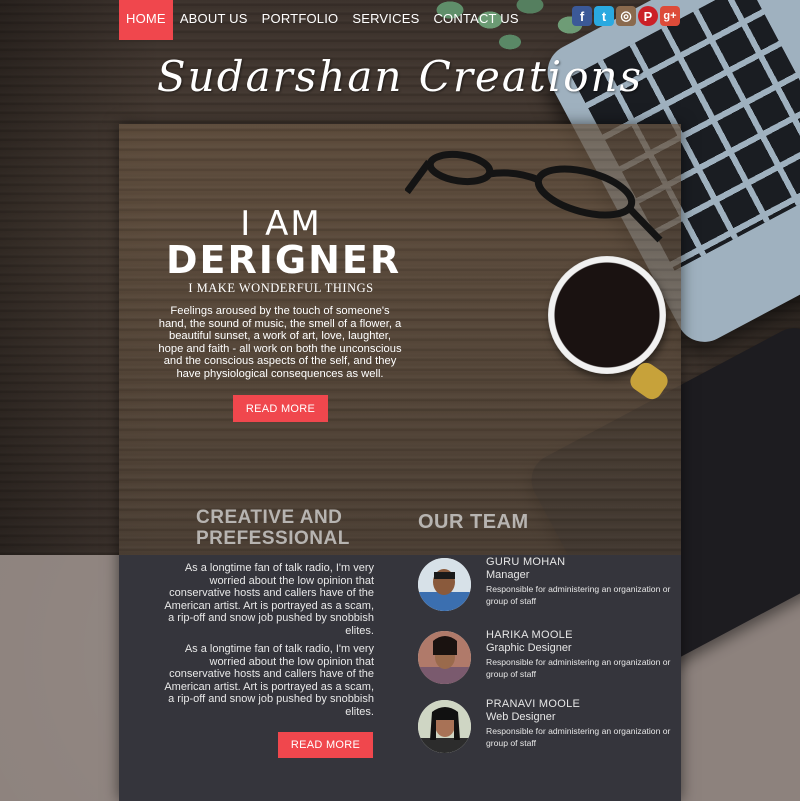  What do you see at coordinates (281, 288) in the screenshot?
I see `hero-subtitle: I MAKE WONDERFUL THINGS` at bounding box center [281, 288].